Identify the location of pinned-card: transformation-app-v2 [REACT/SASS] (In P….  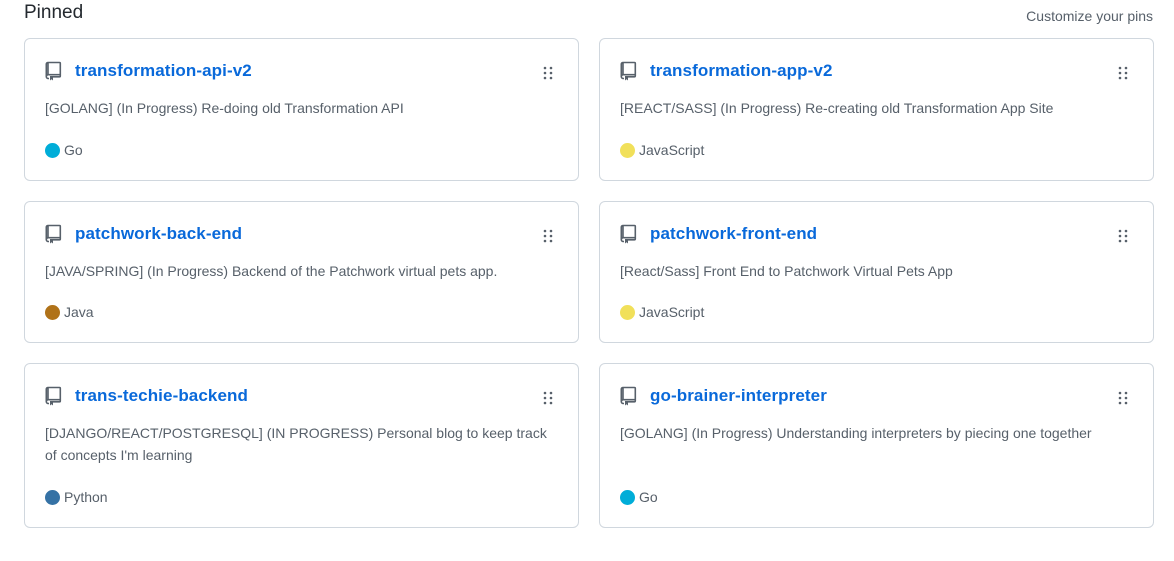
(876, 109).